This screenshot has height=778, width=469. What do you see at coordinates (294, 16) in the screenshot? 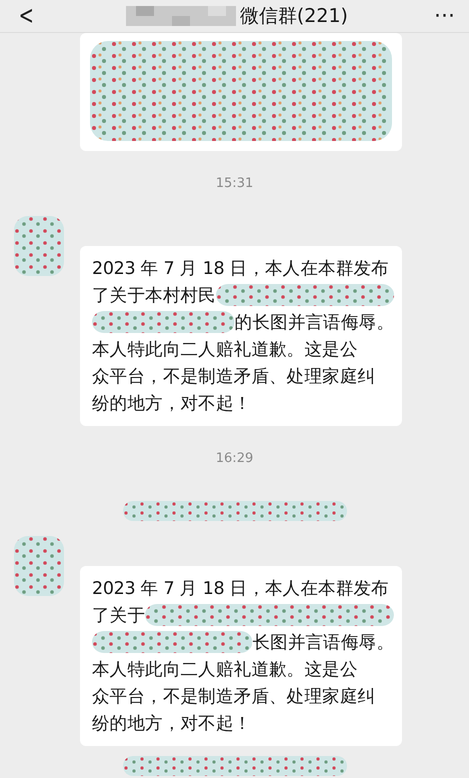
I see `chat-title: 微信群(221)` at bounding box center [294, 16].